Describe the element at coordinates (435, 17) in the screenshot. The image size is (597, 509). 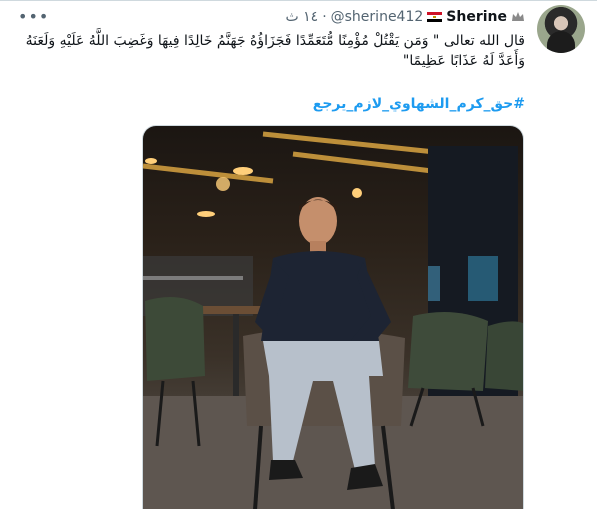
I see `egypt-flag-icon` at that location.